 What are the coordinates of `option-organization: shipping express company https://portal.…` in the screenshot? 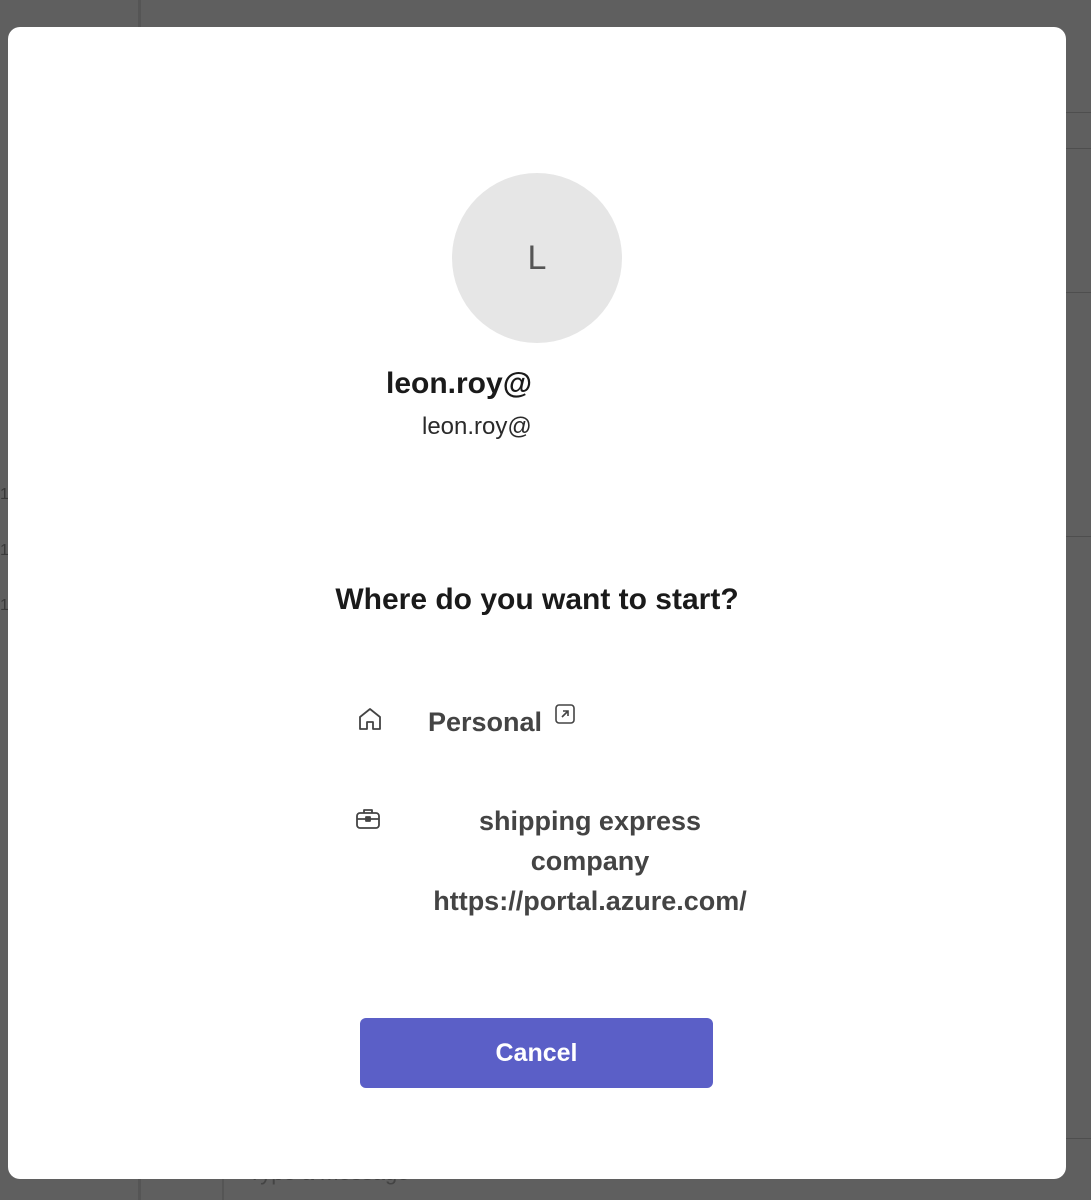 It's located at (568, 872).